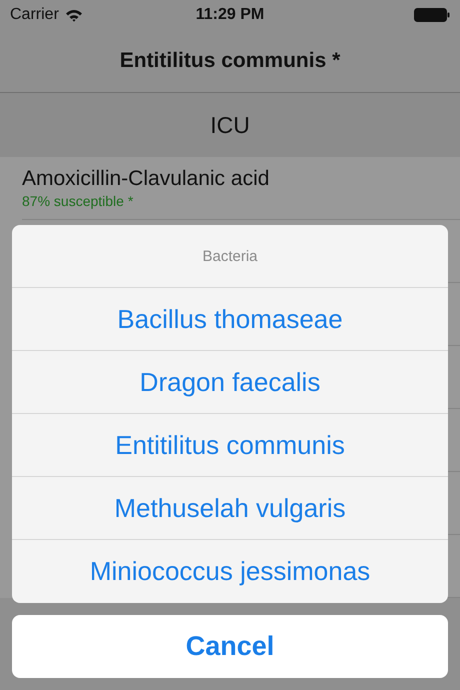  Describe the element at coordinates (432, 15) in the screenshot. I see `battery-icon` at that location.